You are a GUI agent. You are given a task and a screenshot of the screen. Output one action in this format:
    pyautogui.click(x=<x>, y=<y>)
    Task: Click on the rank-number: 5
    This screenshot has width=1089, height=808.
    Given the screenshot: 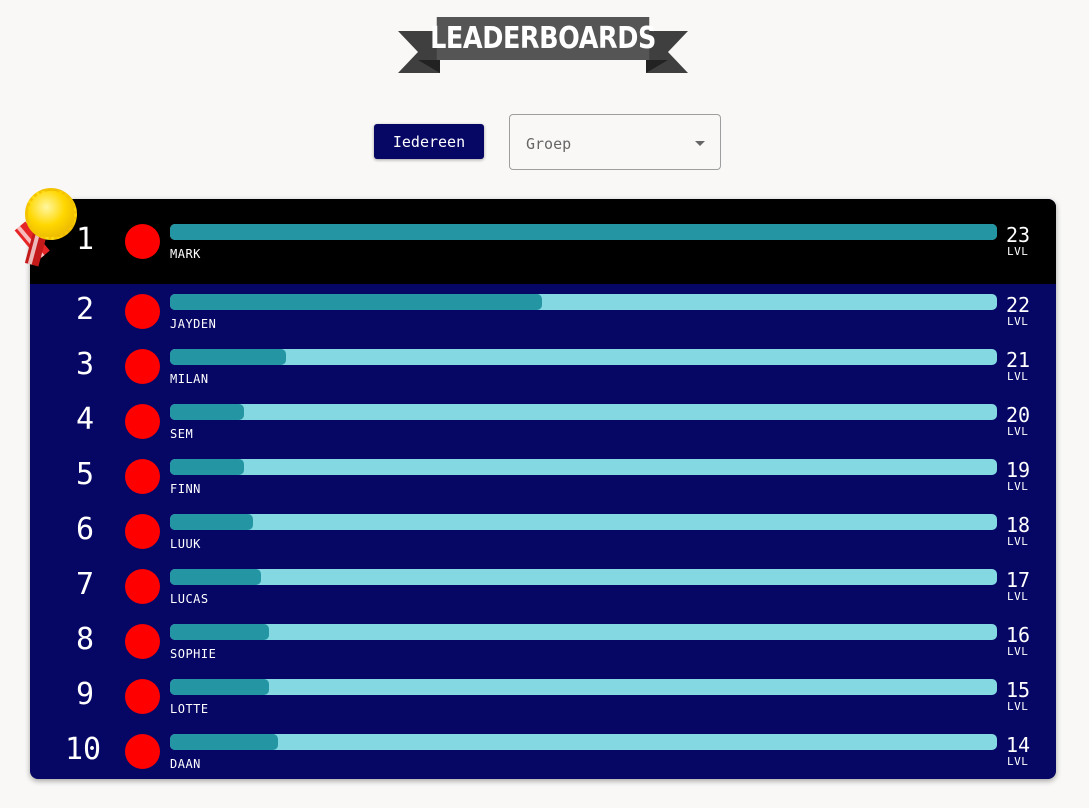 What is the action you would take?
    pyautogui.click(x=85, y=474)
    